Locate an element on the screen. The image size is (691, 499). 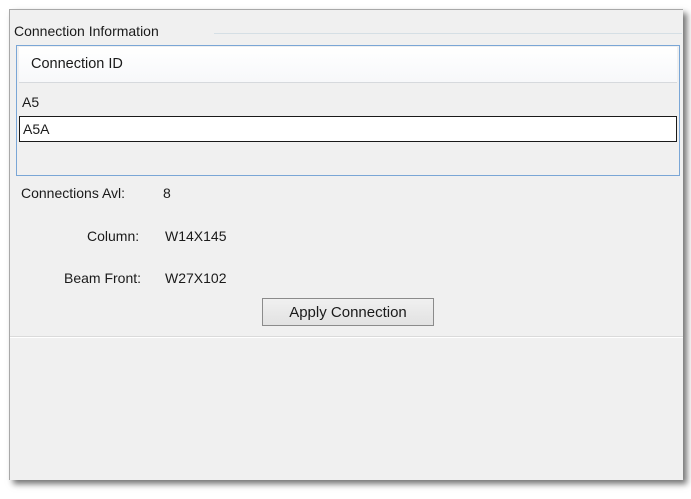
group-title: Connection Information is located at coordinates (87, 31).